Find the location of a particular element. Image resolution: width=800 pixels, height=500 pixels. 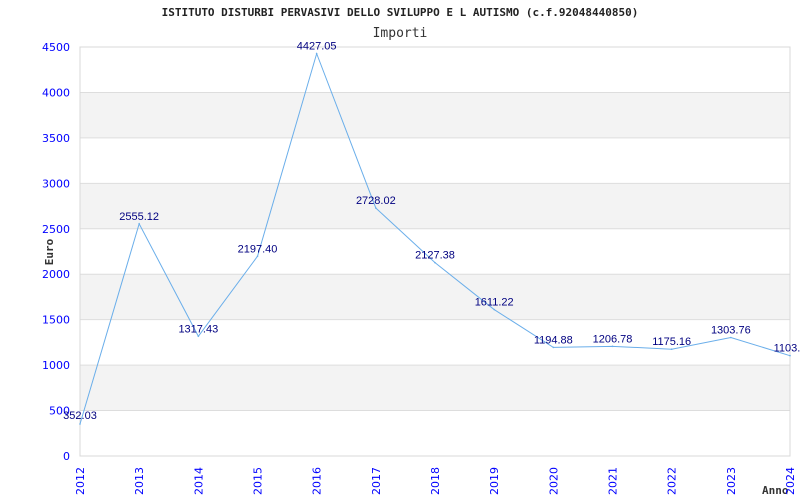

data-label: 352.03 is located at coordinates (80, 416).